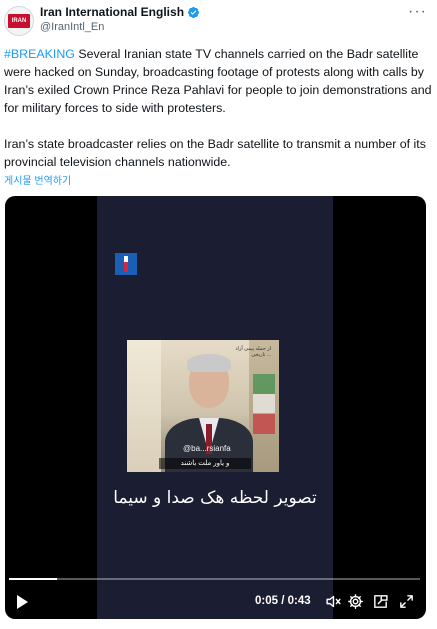 Image resolution: width=437 pixels, height=629 pixels. What do you see at coordinates (333, 601) in the screenshot?
I see `volume-muted-icon` at bounding box center [333, 601].